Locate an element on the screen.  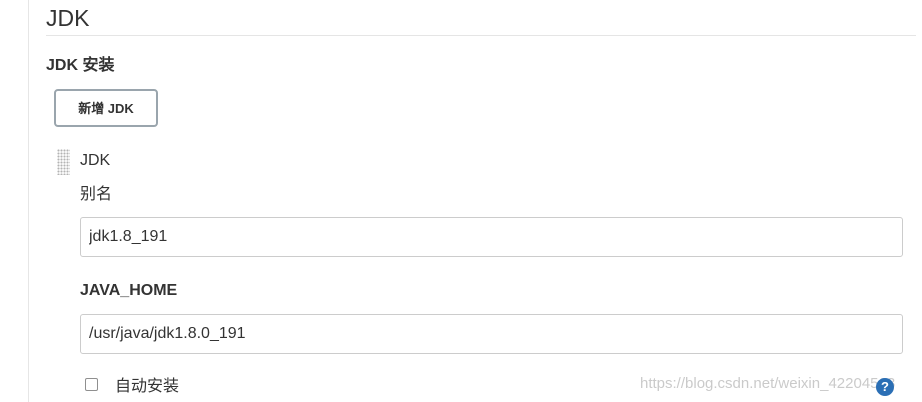
alias-input is located at coordinates (491, 237).